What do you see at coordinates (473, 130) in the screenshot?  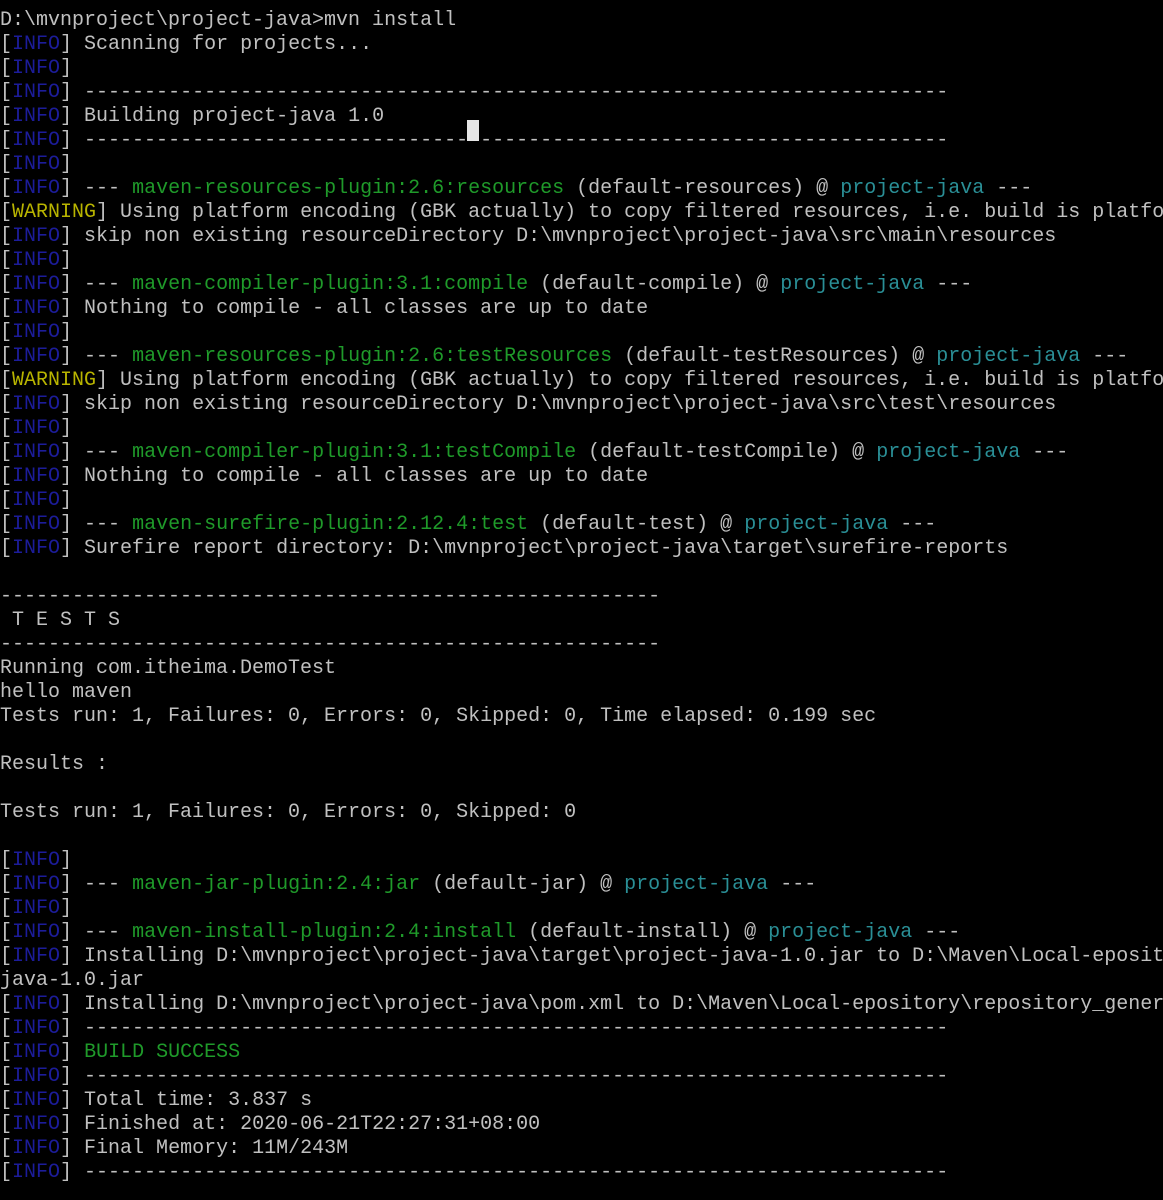 I see `text-cursor` at bounding box center [473, 130].